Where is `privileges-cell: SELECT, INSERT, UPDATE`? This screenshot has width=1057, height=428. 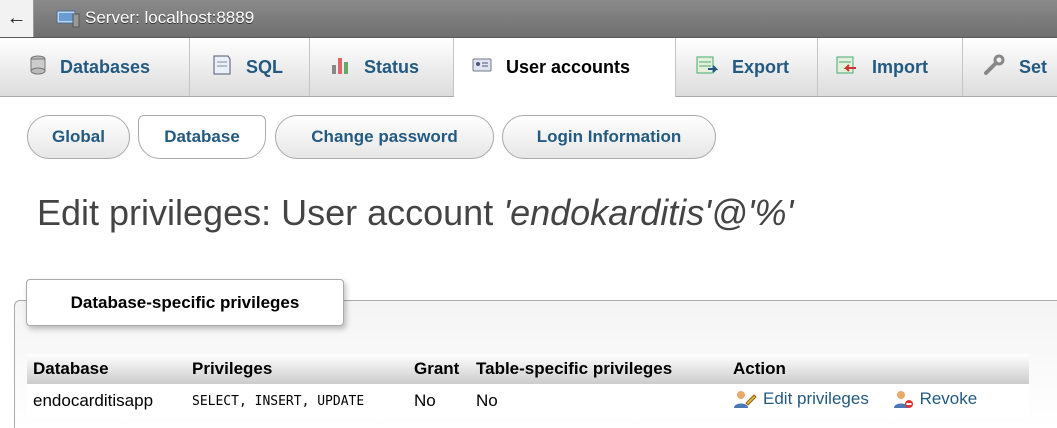
privileges-cell: SELECT, INSERT, UPDATE is located at coordinates (297, 401).